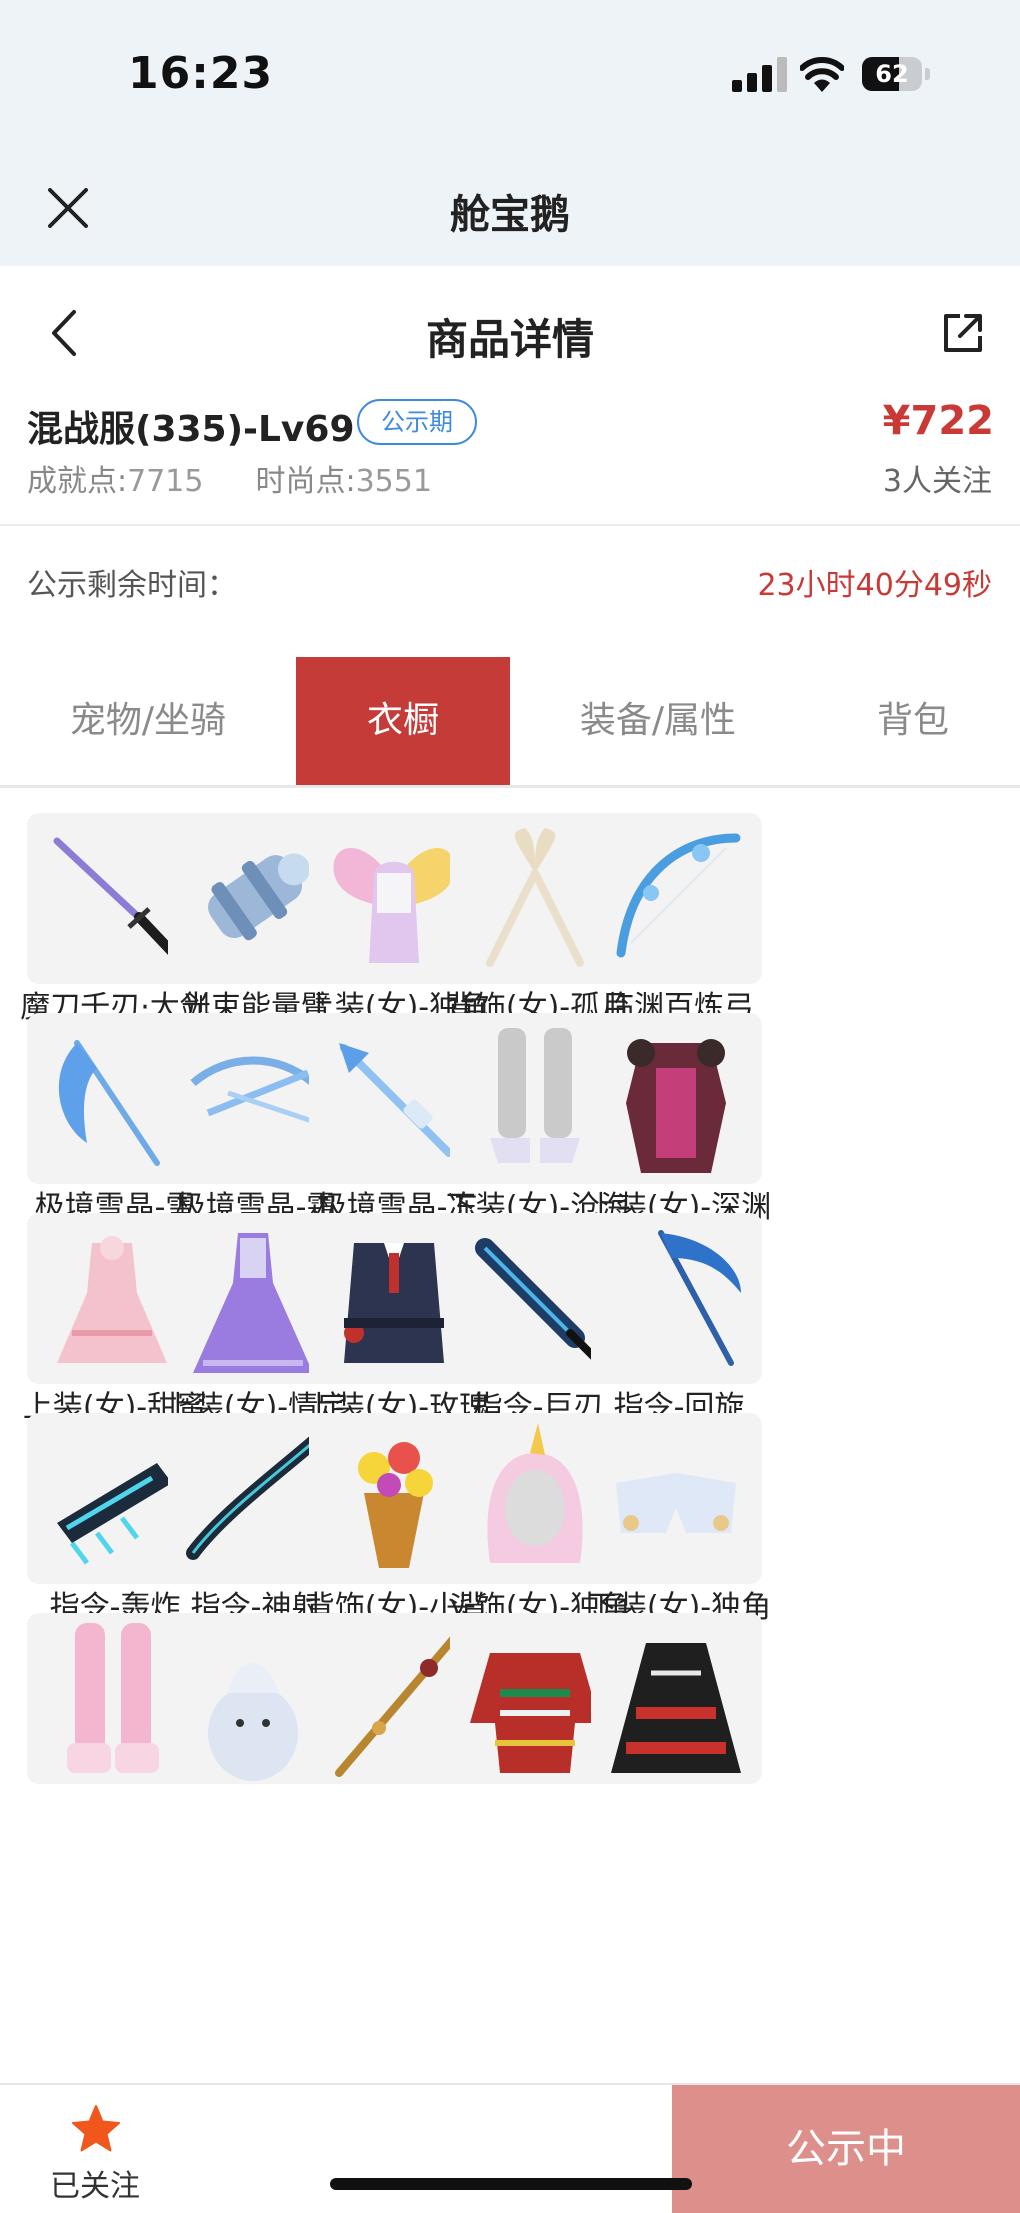 This screenshot has width=1020, height=2213. I want to click on follow-label: 已关注, so click(95, 2186).